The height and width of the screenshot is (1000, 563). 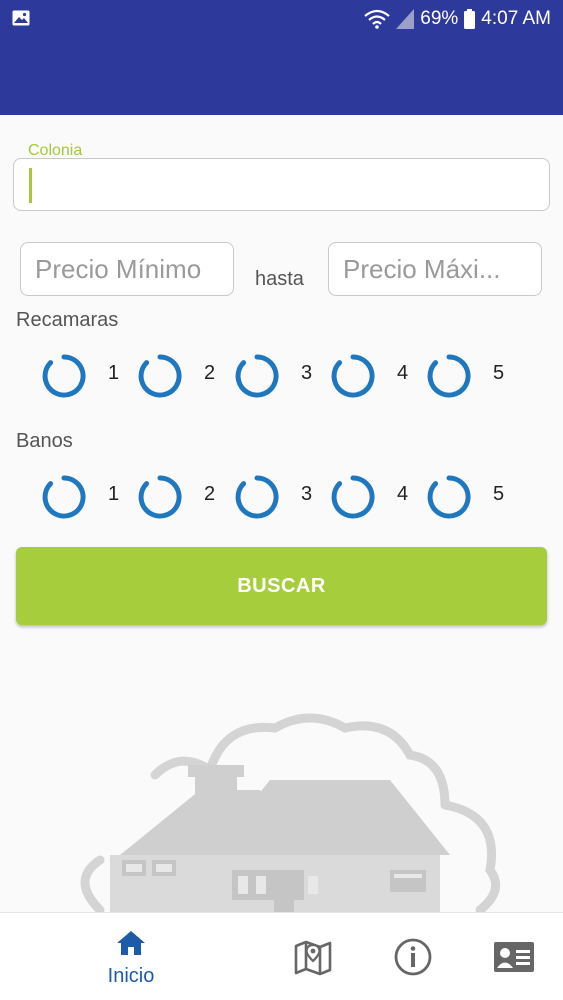 What do you see at coordinates (281, 184) in the screenshot?
I see `colonia-input` at bounding box center [281, 184].